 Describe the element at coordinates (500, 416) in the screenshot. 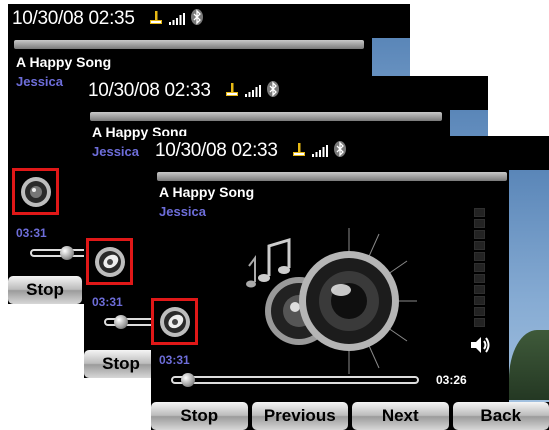

I see `back-button: Back` at that location.